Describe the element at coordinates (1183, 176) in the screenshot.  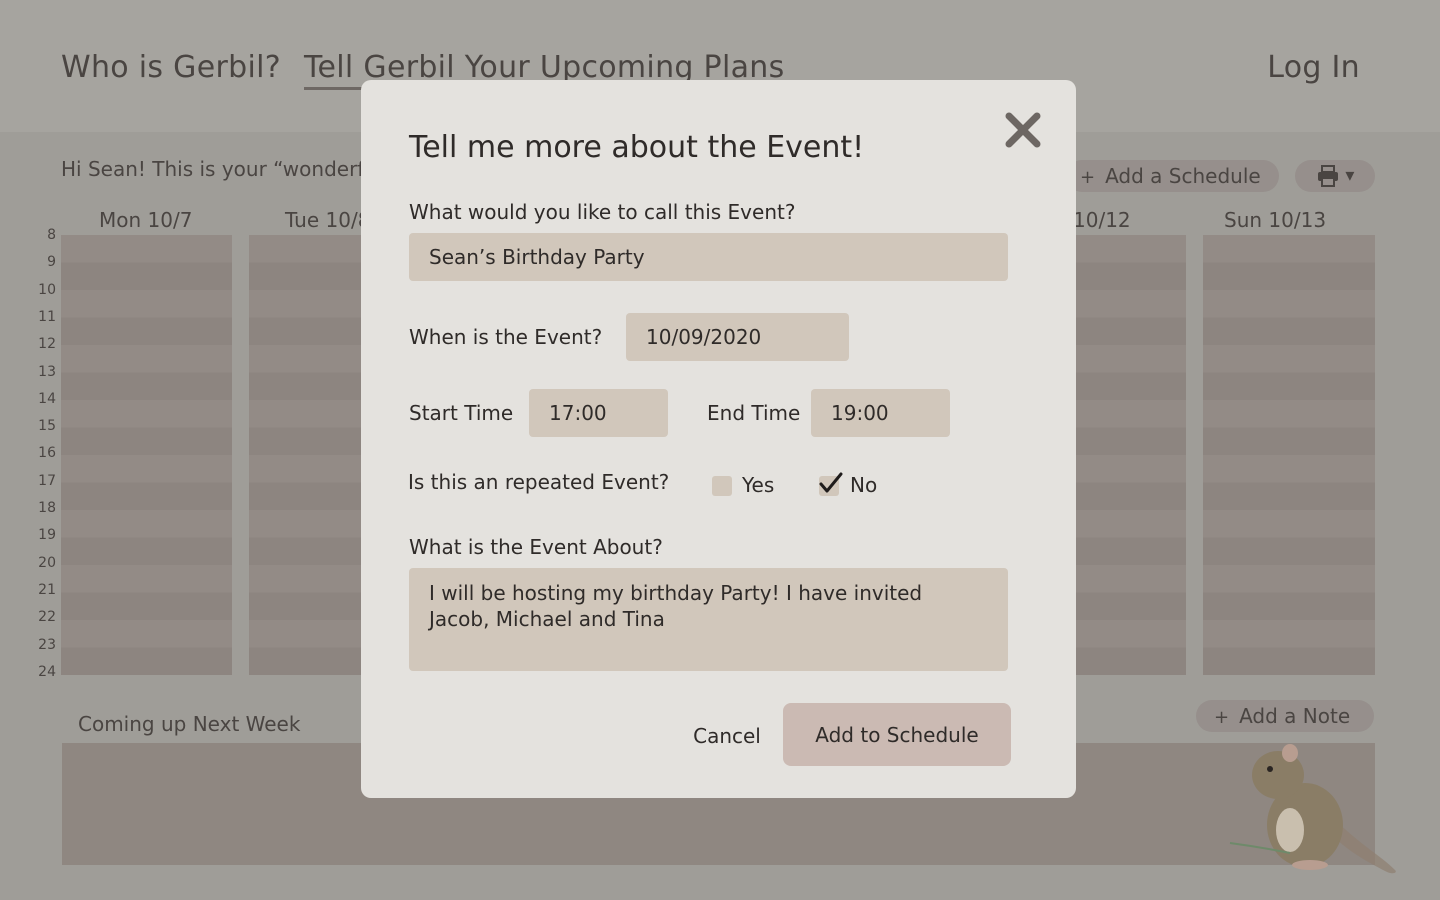
I see `add-schedule-label: Add a Schedule` at that location.